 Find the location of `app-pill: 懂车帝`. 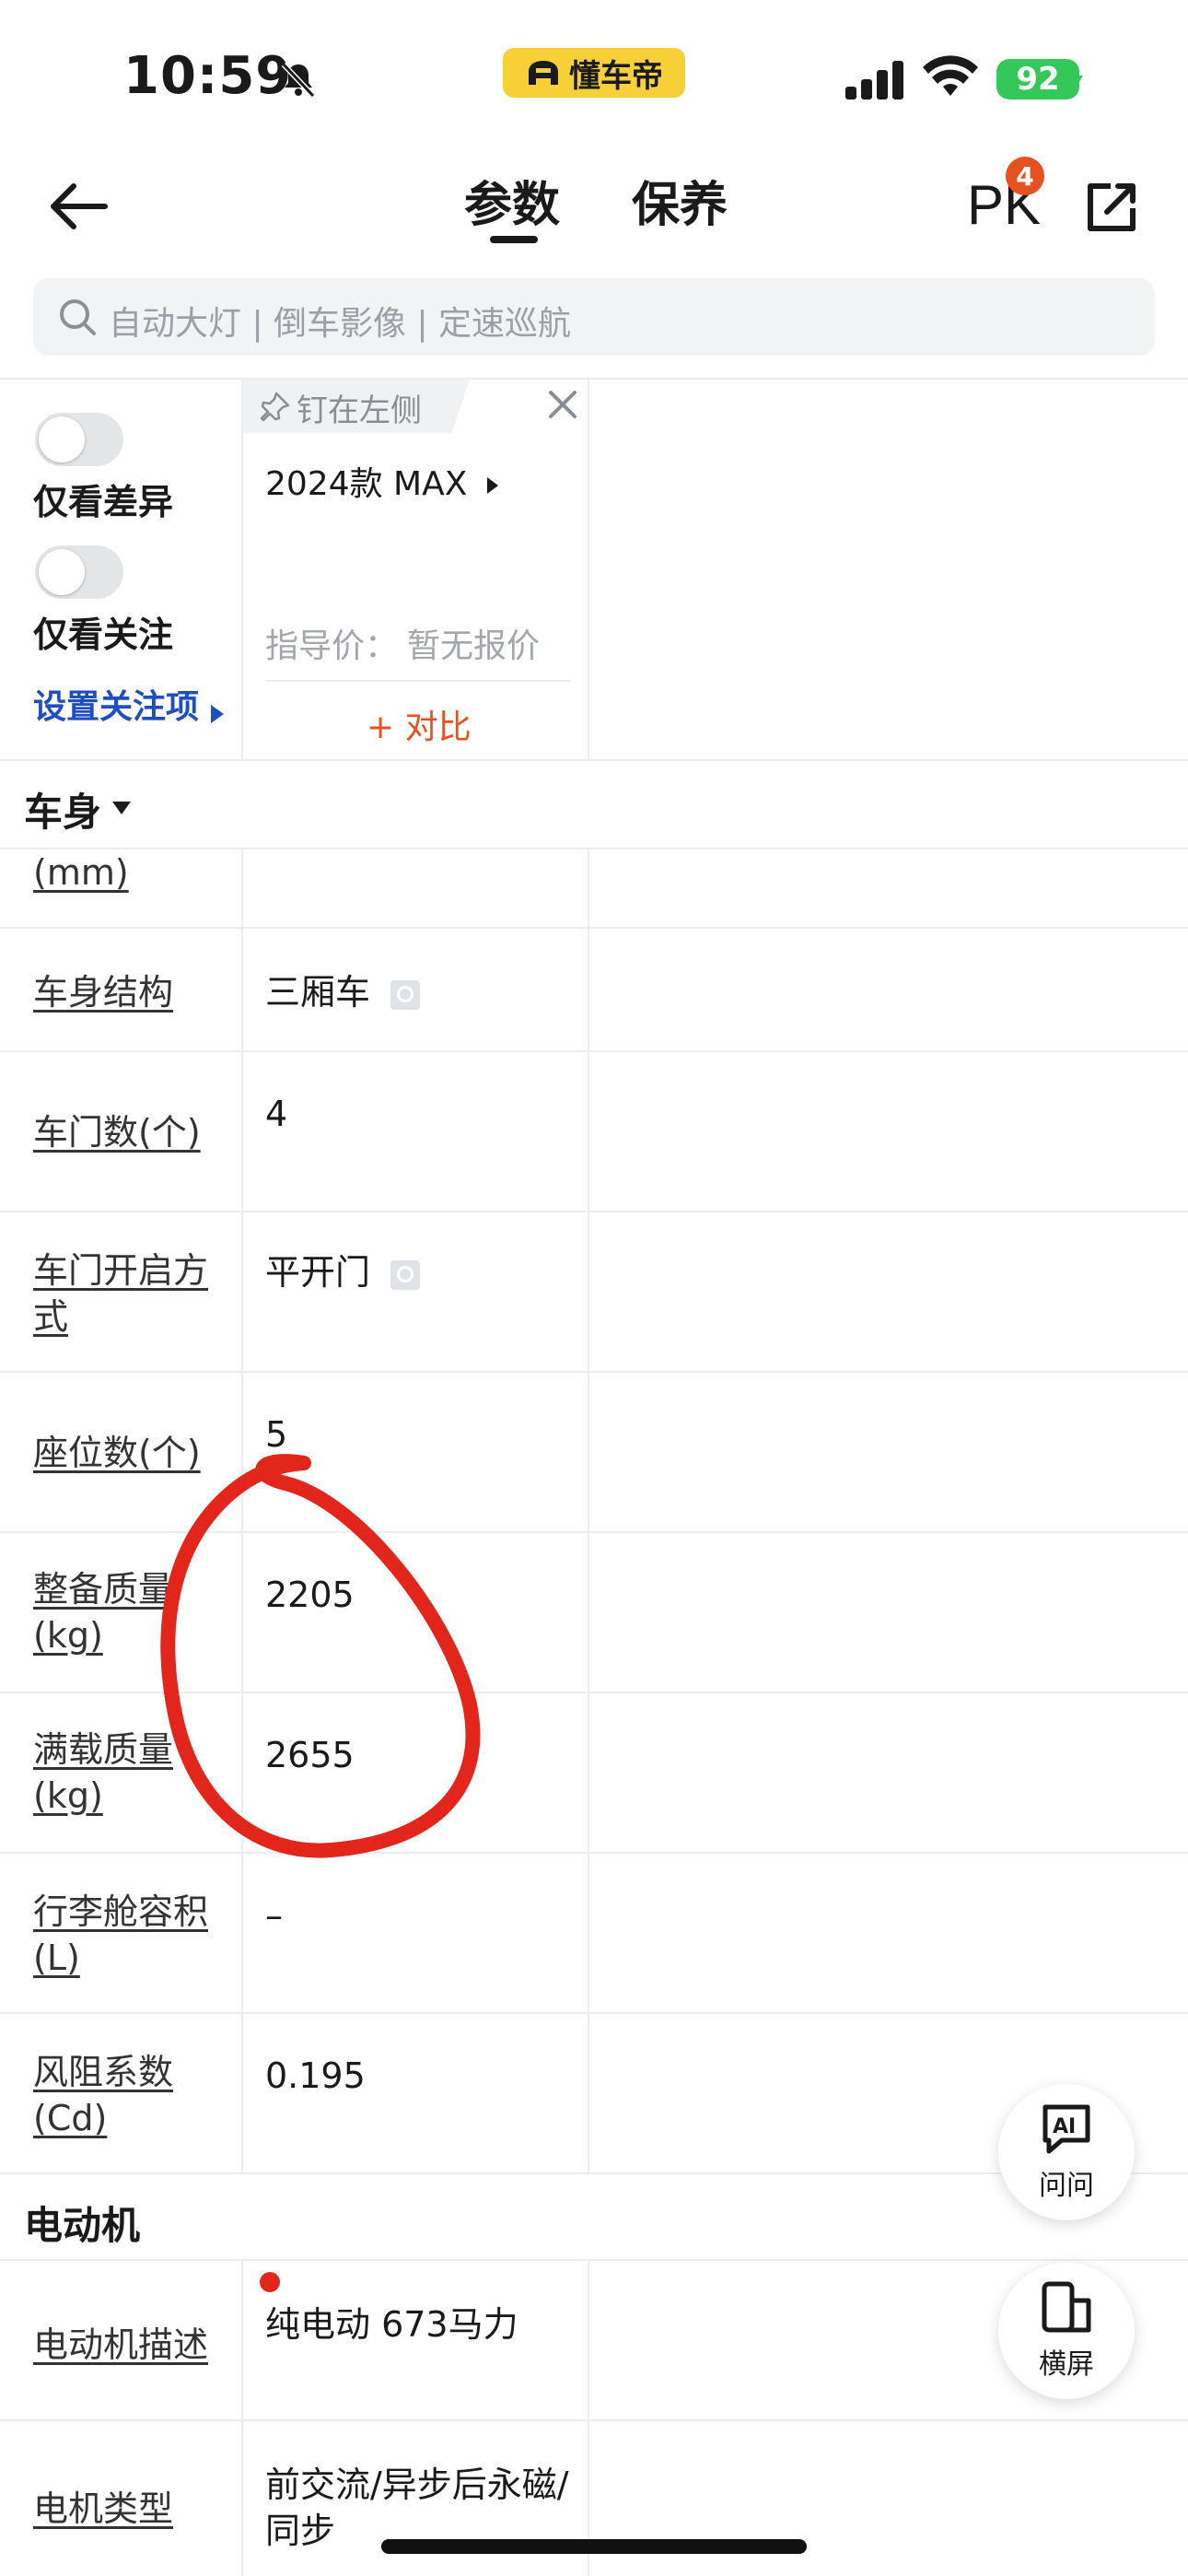

app-pill: 懂车帝 is located at coordinates (594, 73).